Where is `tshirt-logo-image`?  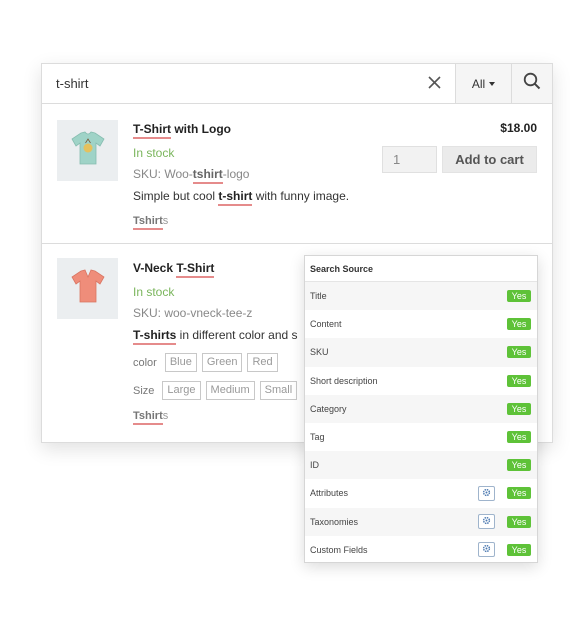 tshirt-logo-image is located at coordinates (88, 150).